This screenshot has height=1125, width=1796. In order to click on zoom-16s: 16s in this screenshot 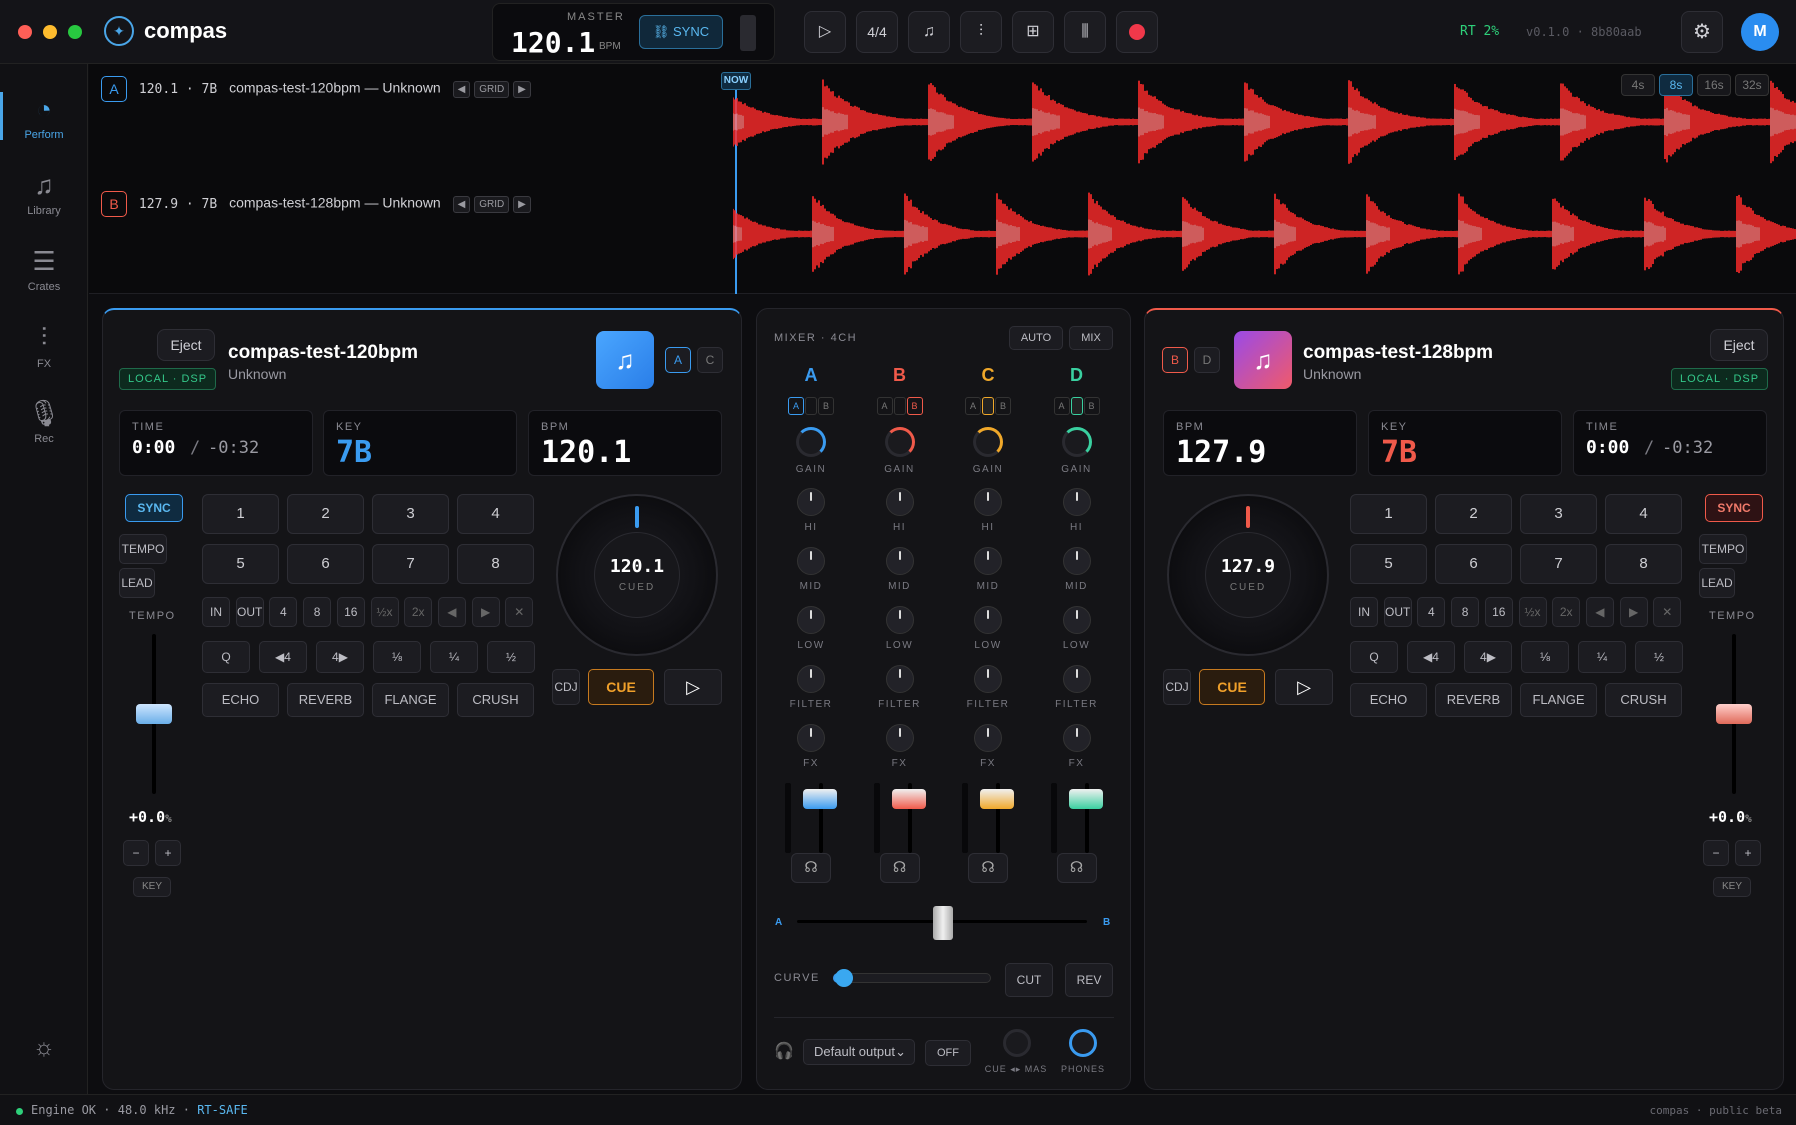, I will do `click(1714, 85)`.